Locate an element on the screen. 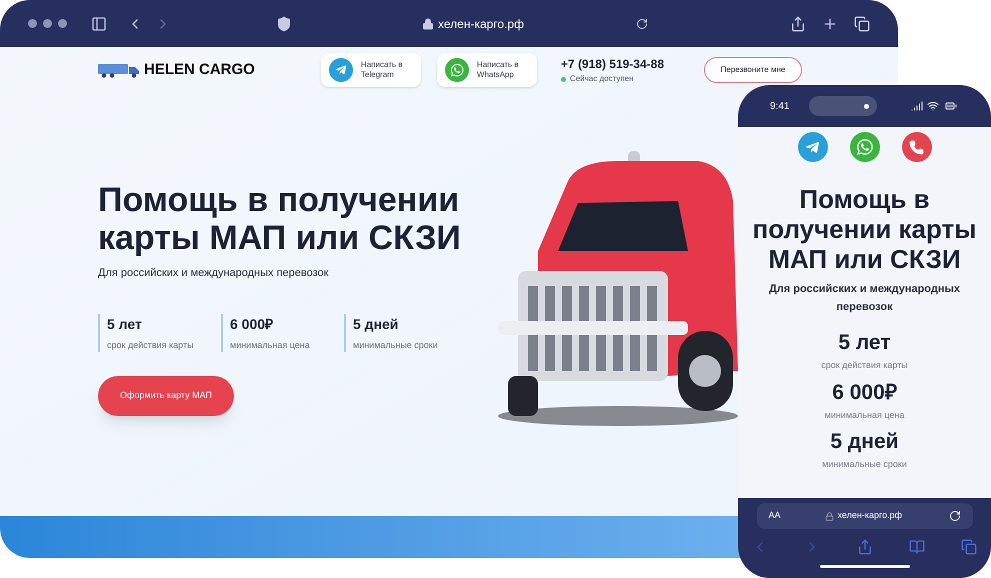  text-size-button: AA is located at coordinates (774, 516).